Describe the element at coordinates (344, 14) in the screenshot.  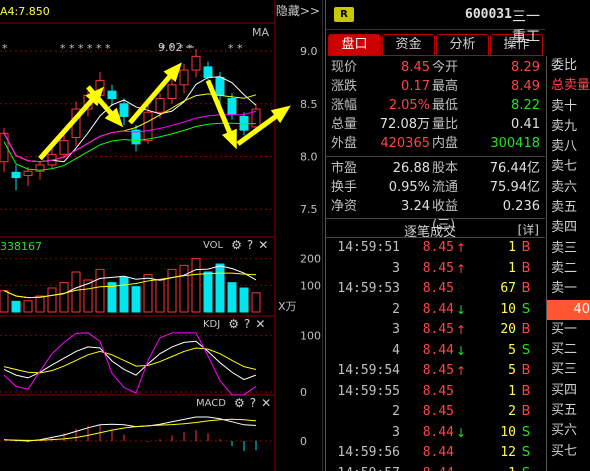
I see `r-badge: R` at that location.